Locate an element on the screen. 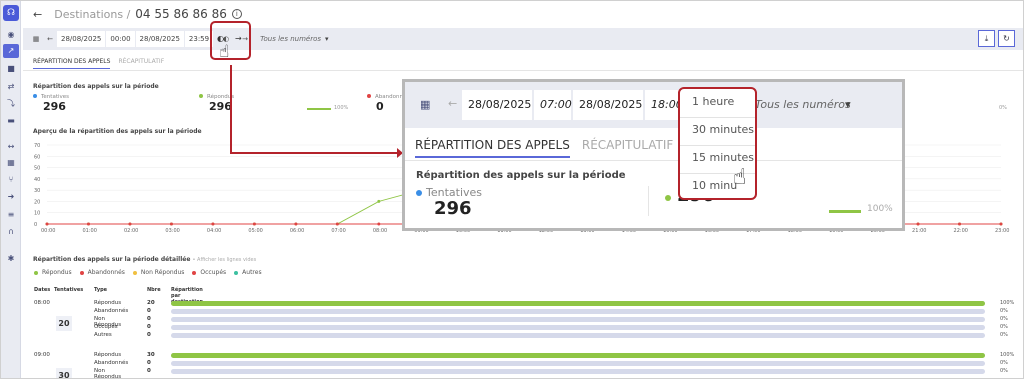 Image resolution: width=1024 pixels, height=379 pixels. tentatives-box: 20 is located at coordinates (64, 323).